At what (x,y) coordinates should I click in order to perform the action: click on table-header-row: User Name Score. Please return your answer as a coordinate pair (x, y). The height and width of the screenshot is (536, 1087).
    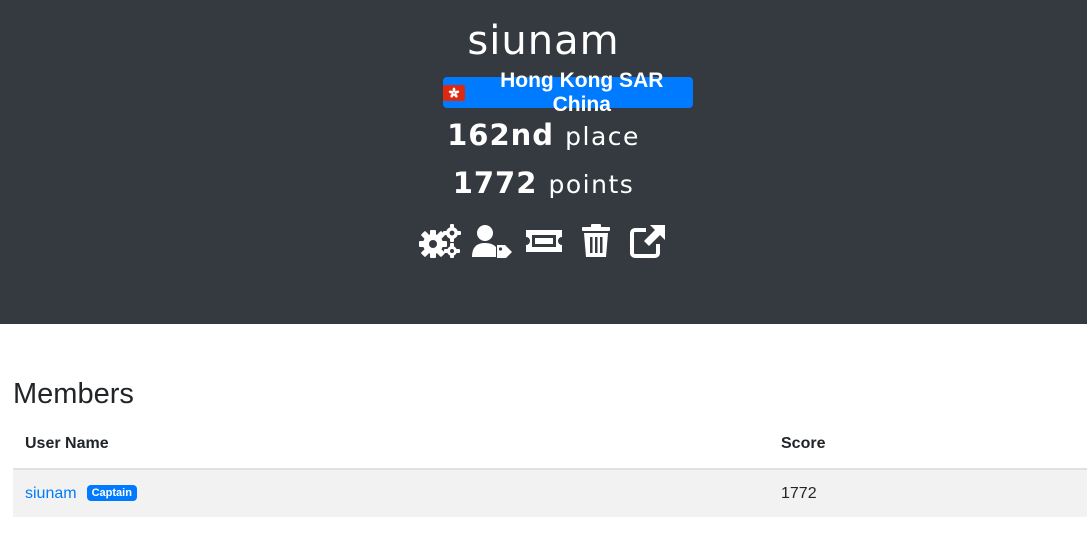
    Looking at the image, I should click on (550, 445).